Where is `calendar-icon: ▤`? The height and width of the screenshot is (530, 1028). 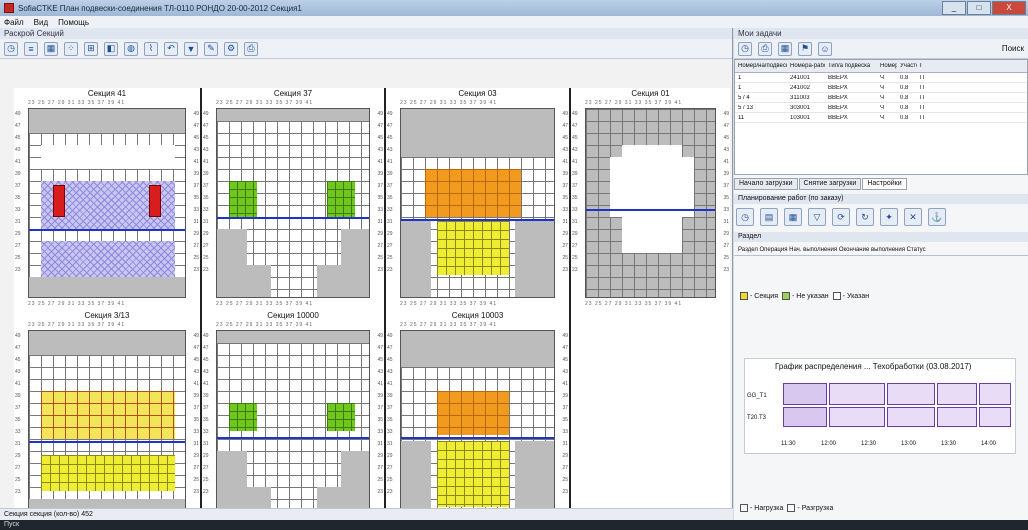 calendar-icon: ▤ is located at coordinates (769, 217).